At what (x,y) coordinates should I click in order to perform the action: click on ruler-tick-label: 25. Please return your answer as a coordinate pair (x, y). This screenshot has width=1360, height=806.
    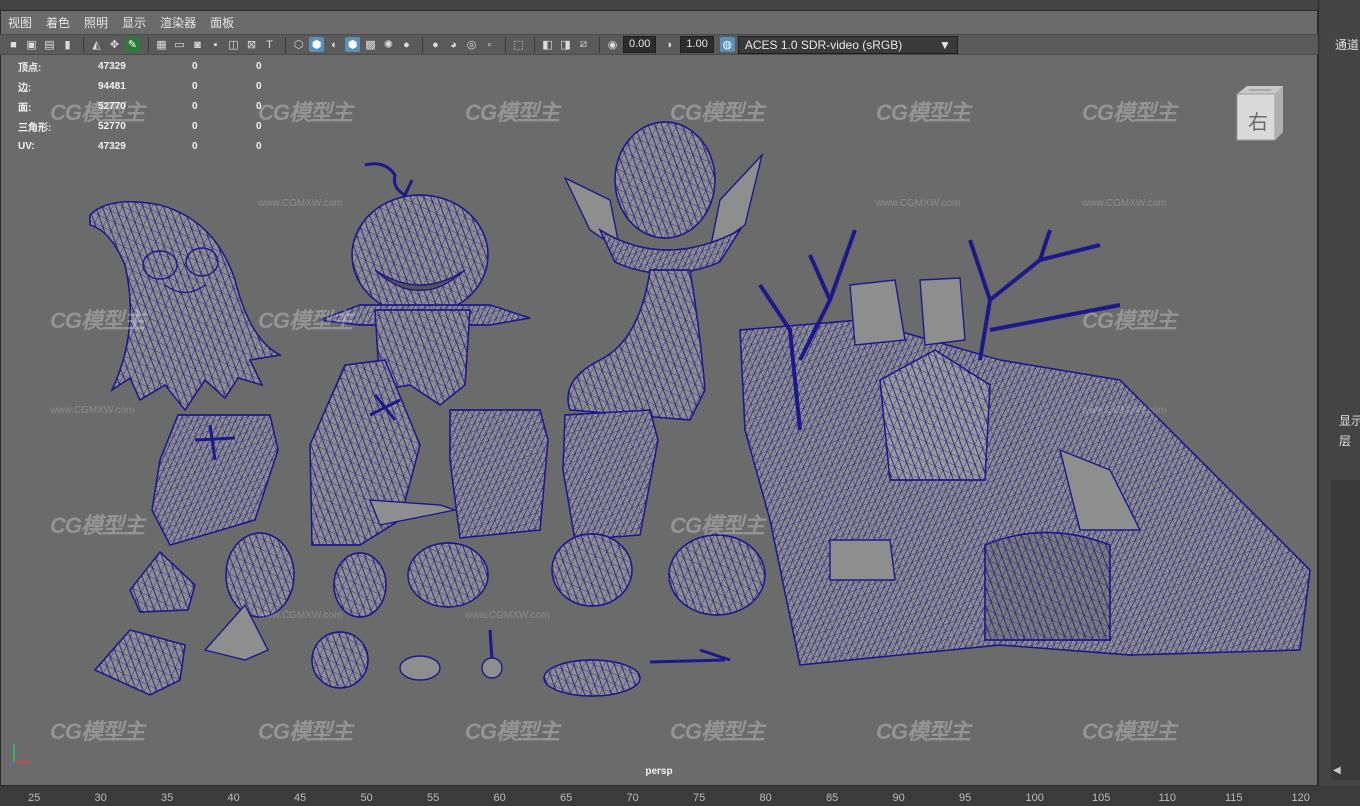
    Looking at the image, I should click on (34, 798).